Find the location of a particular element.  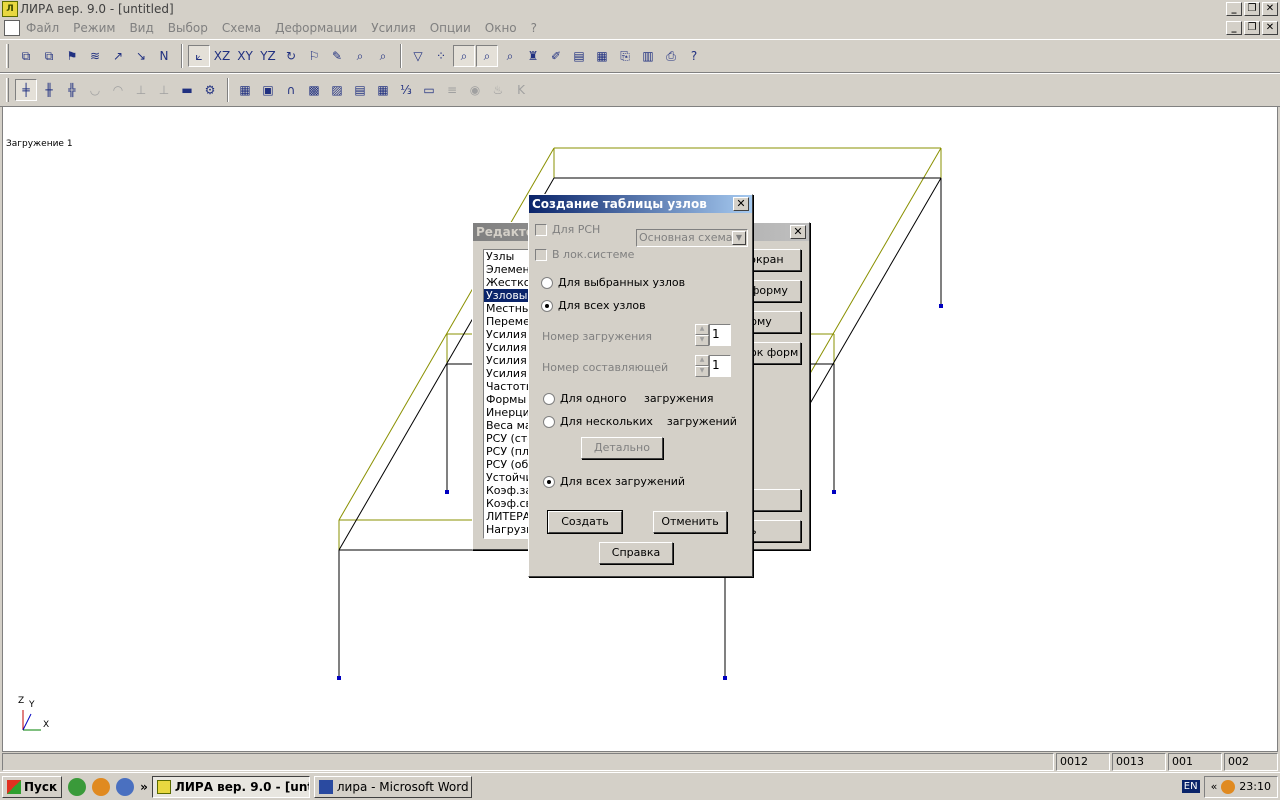

load-icon: ⚑ is located at coordinates (72, 56).